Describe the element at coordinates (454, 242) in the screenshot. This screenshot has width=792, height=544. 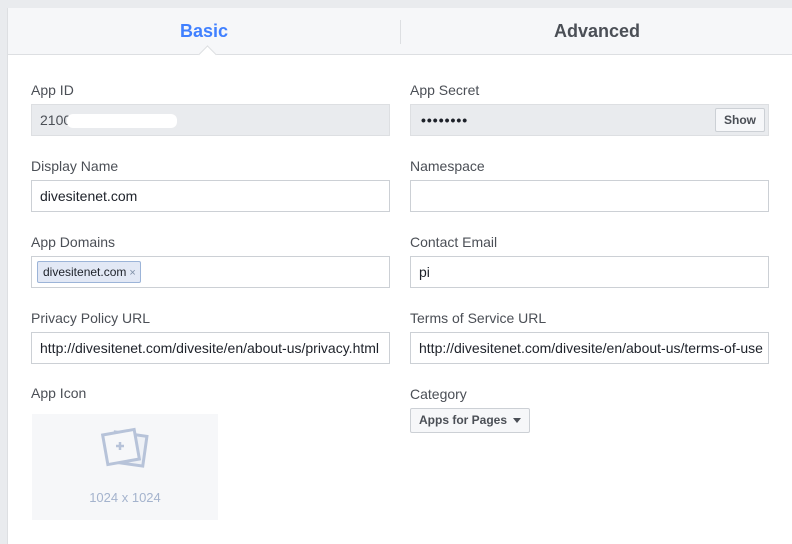
I see `contact-email-label: Contact Email` at that location.